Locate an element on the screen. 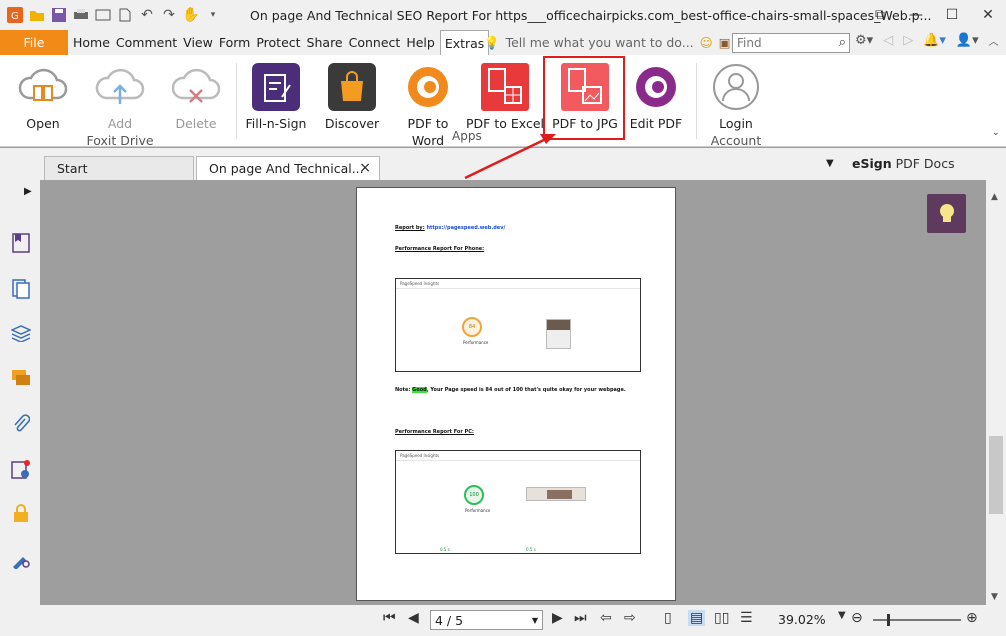 Image resolution: width=1006 pixels, height=636 pixels. zoom-slider is located at coordinates (917, 620).